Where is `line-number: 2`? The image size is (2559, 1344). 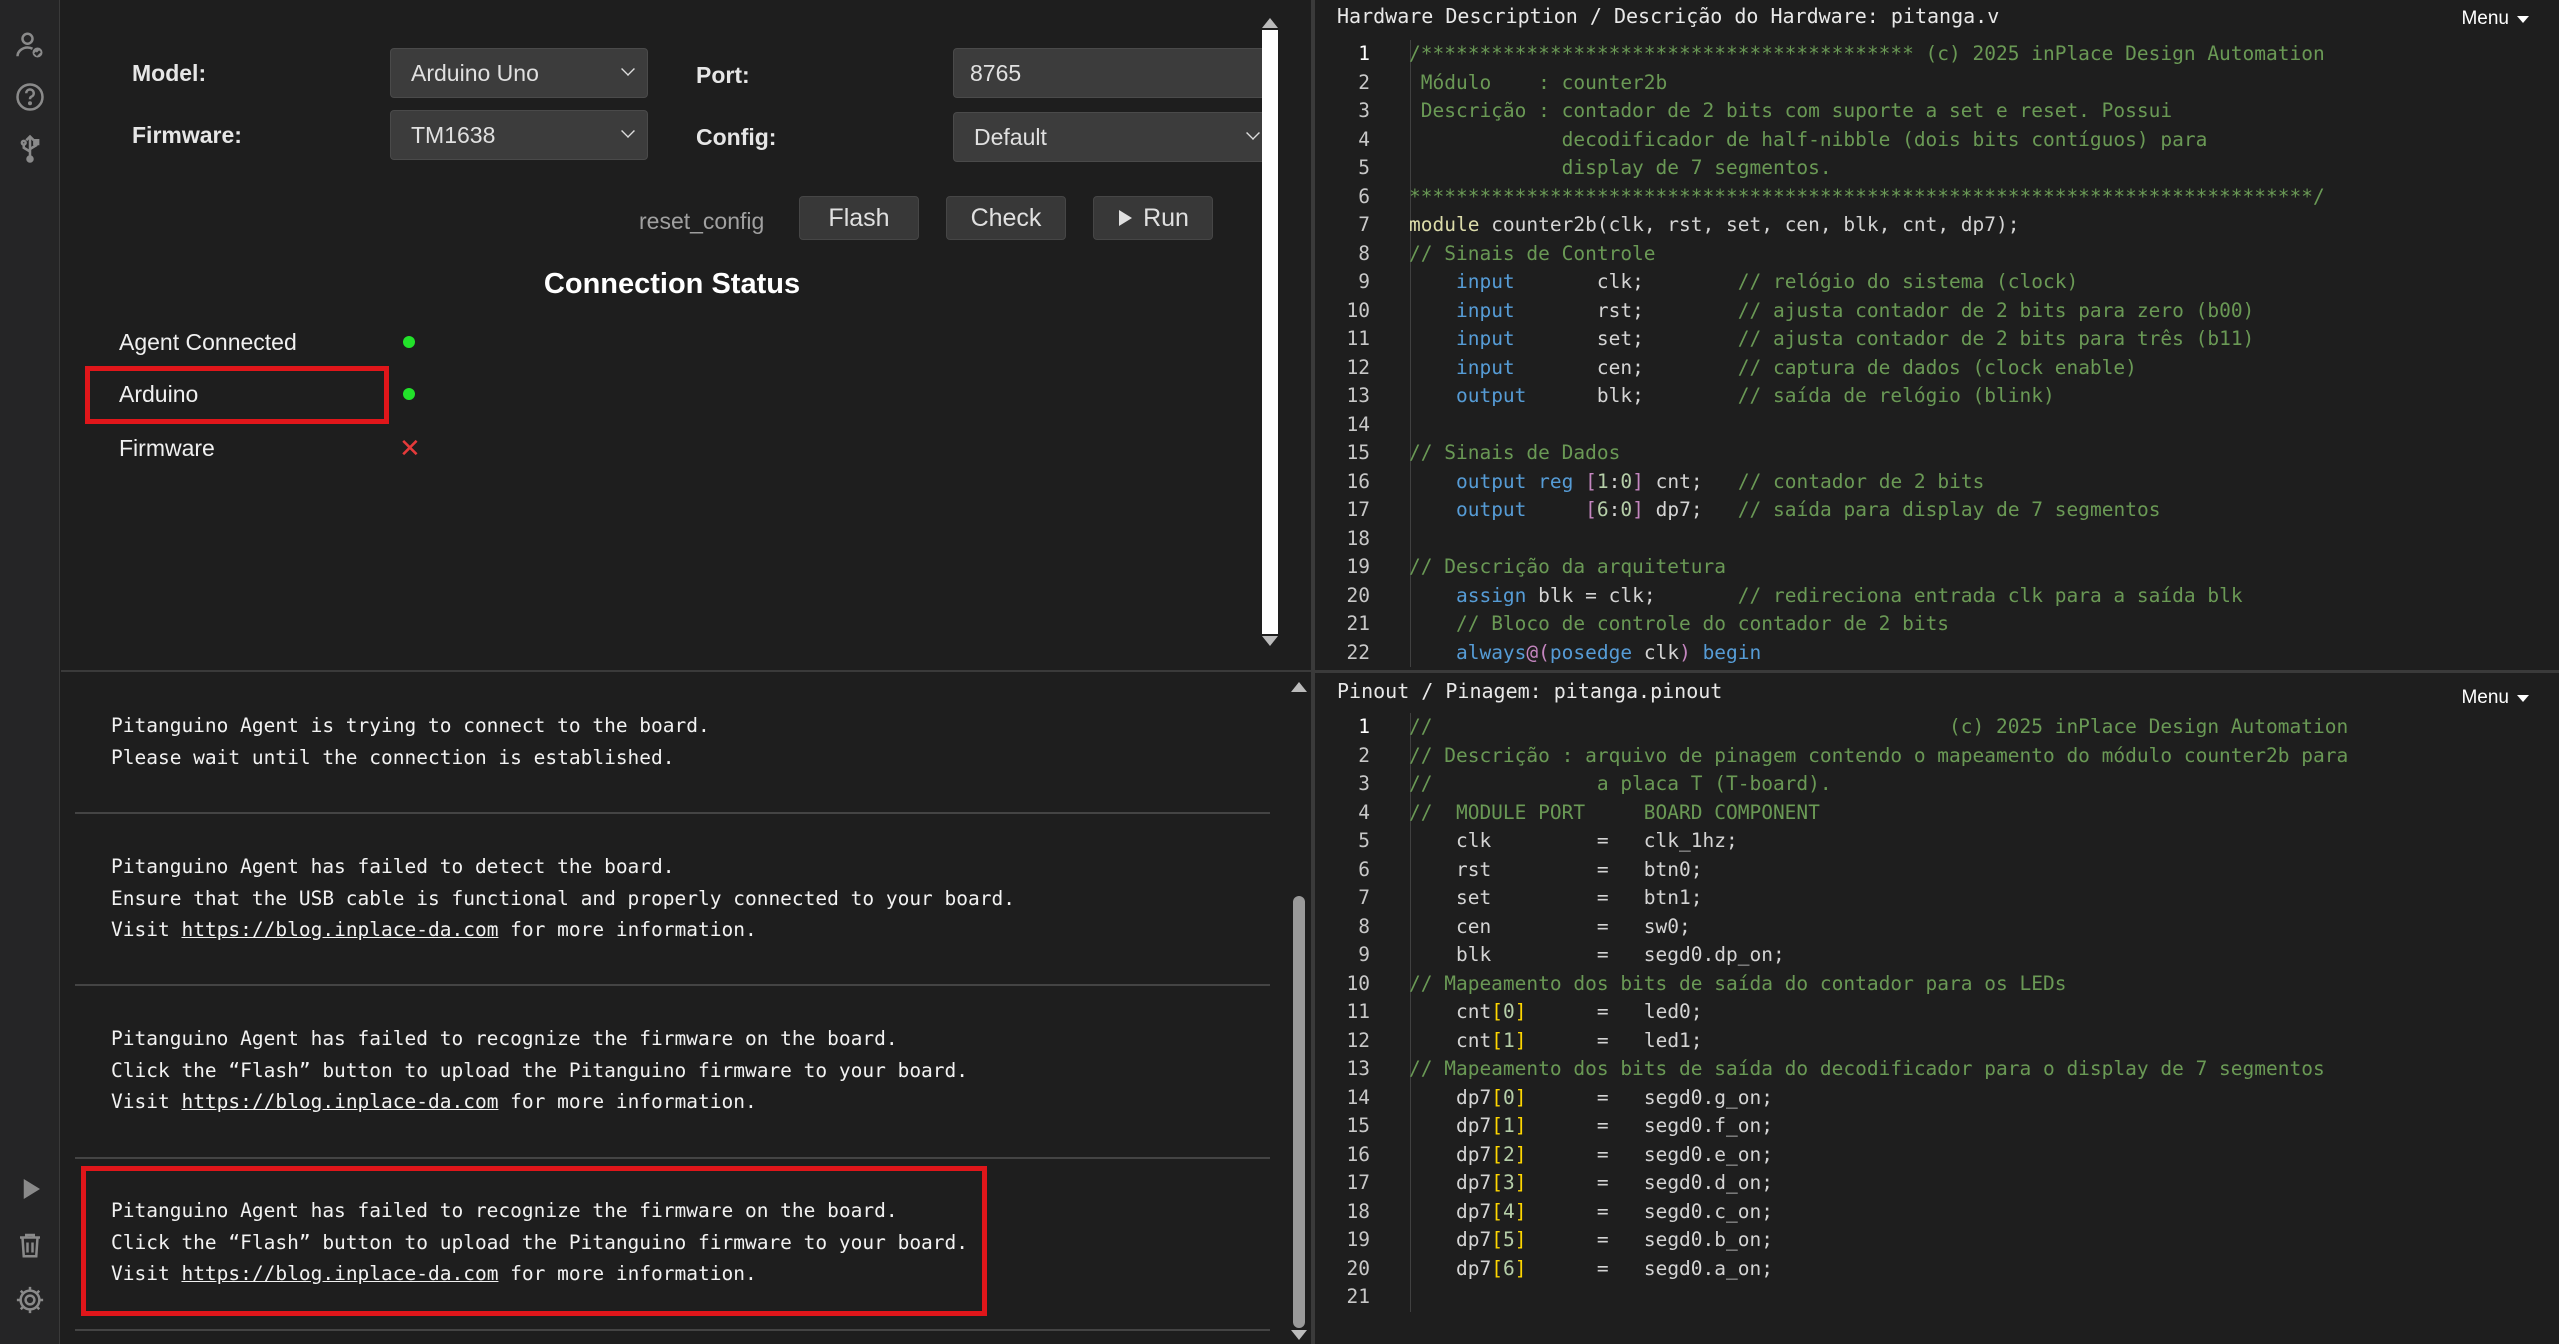
line-number: 2 is located at coordinates (1364, 82).